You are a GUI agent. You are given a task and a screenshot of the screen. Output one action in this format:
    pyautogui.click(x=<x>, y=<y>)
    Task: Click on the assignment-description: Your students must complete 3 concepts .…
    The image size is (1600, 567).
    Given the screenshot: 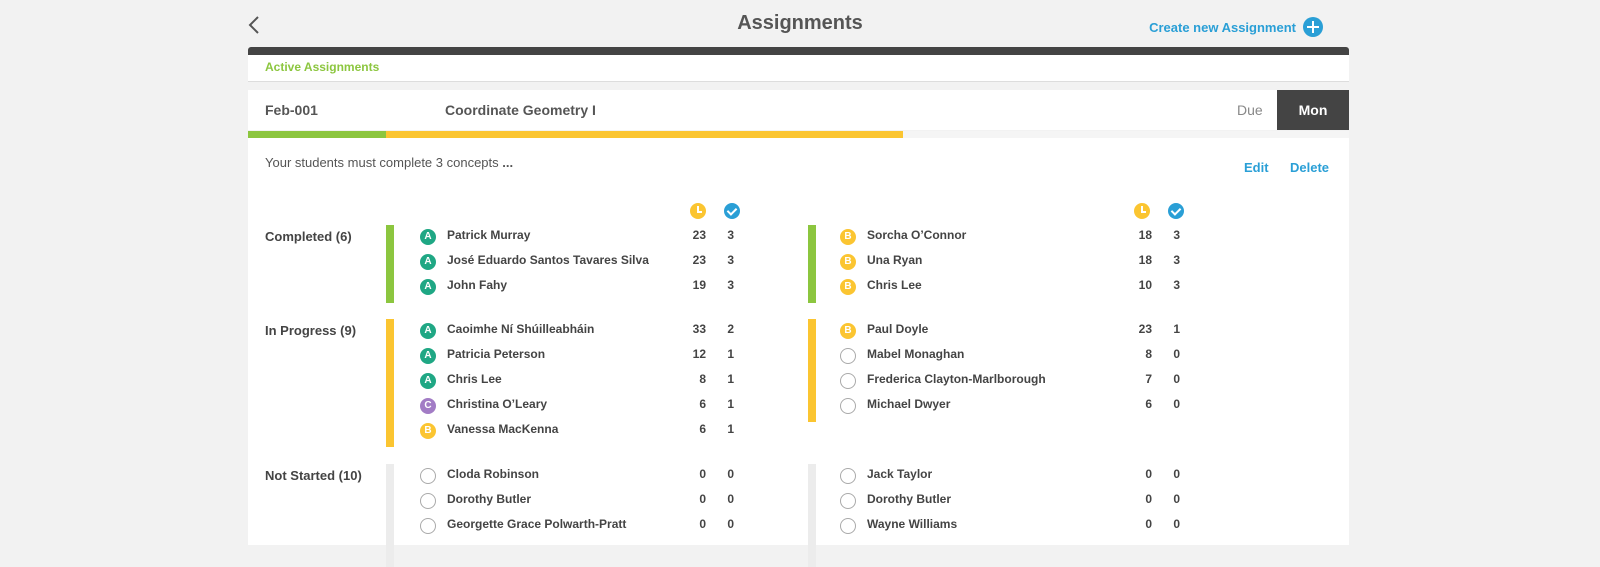 What is the action you would take?
    pyautogui.click(x=389, y=162)
    